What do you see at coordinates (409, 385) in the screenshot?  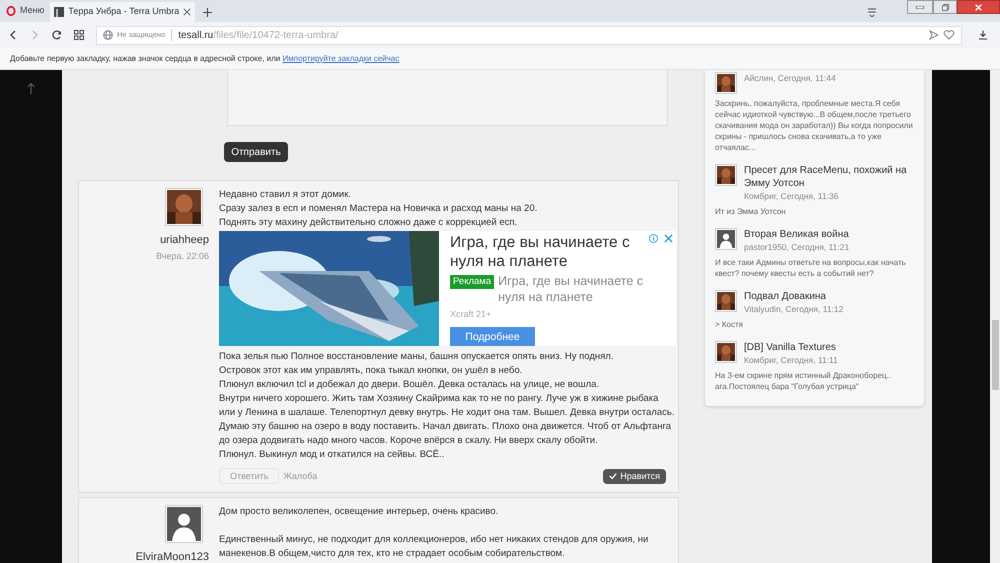 I see `comment-text: Плюнул включил tcl и добежал до двери. Вошёл. Девка осталась на улице, не вошла.` at bounding box center [409, 385].